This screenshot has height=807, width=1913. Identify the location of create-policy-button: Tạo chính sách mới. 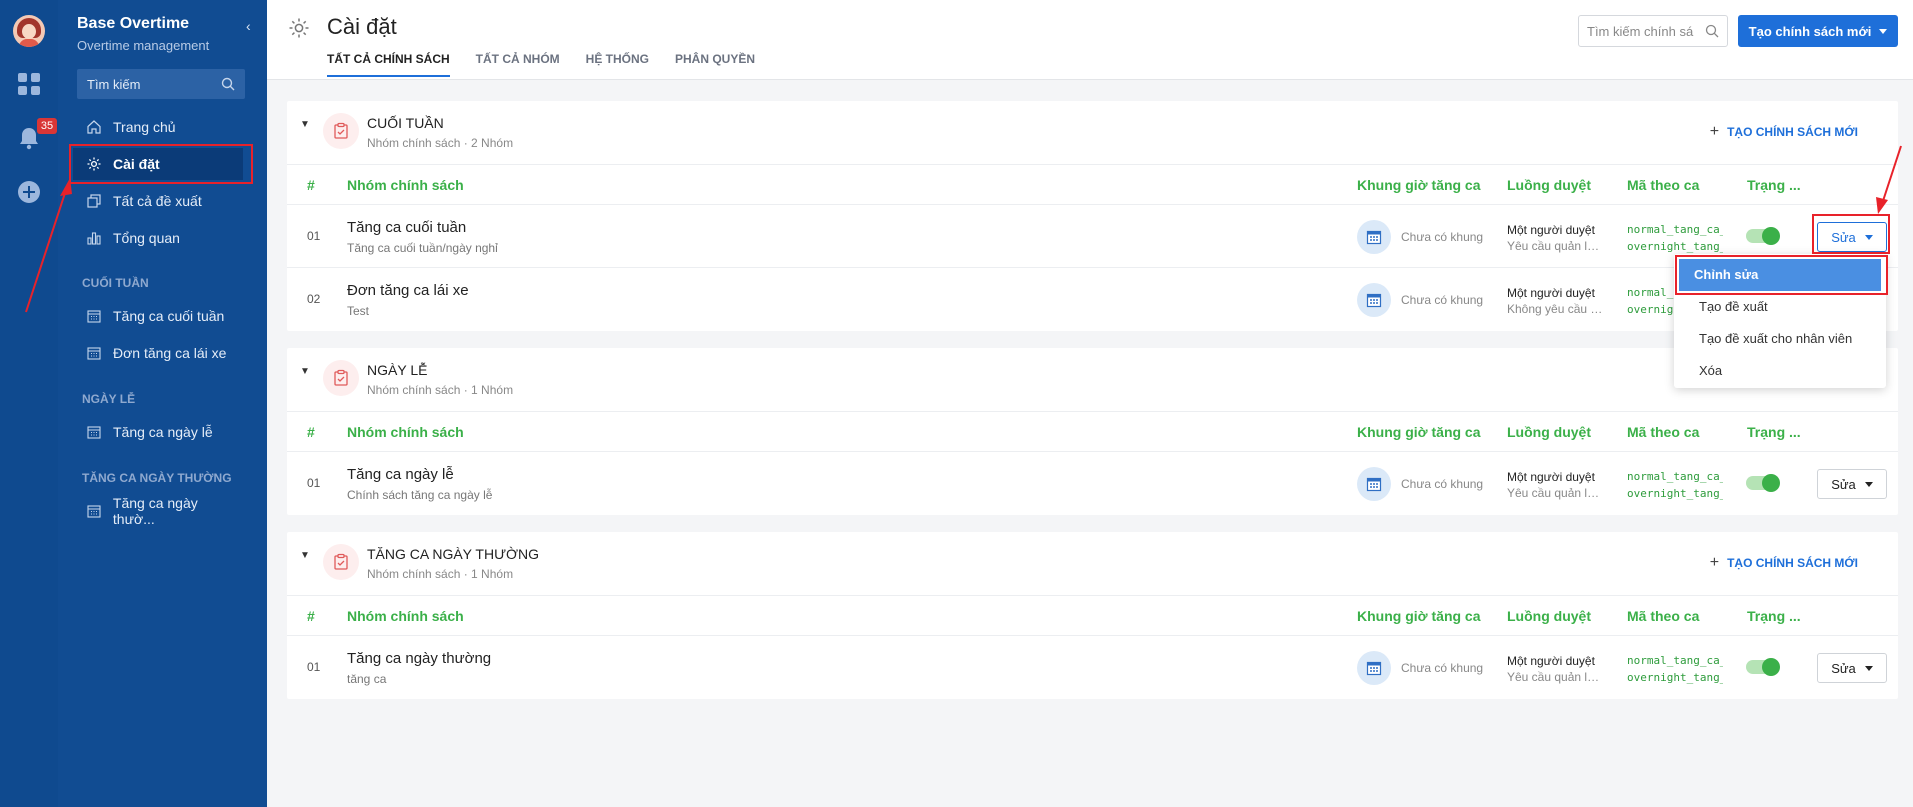
(1818, 31).